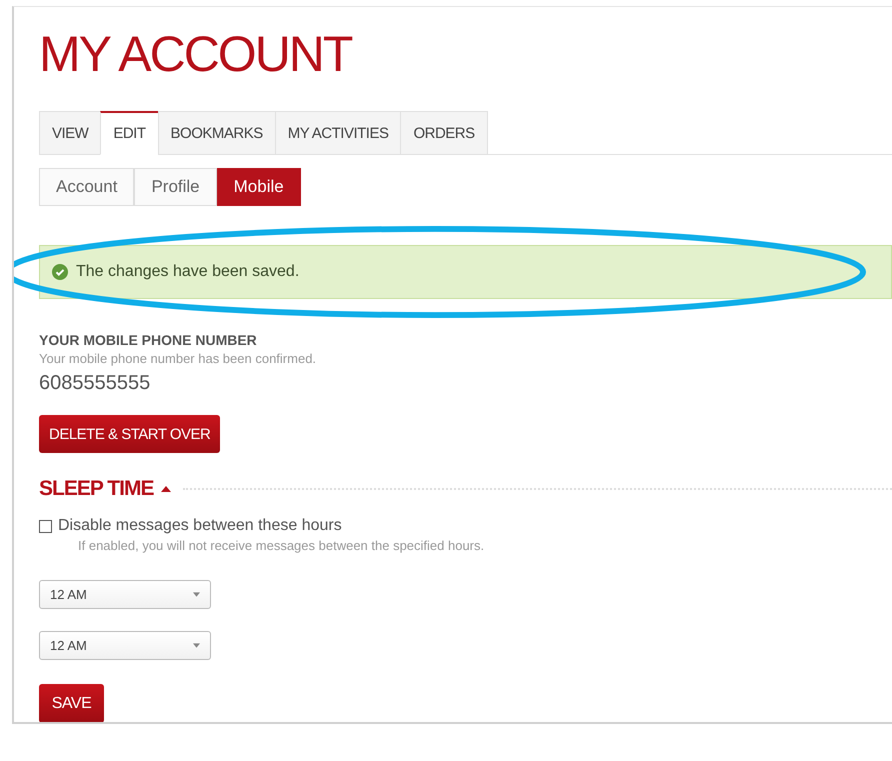 The image size is (892, 761). Describe the element at coordinates (129, 133) in the screenshot. I see `tab: EDIT` at that location.